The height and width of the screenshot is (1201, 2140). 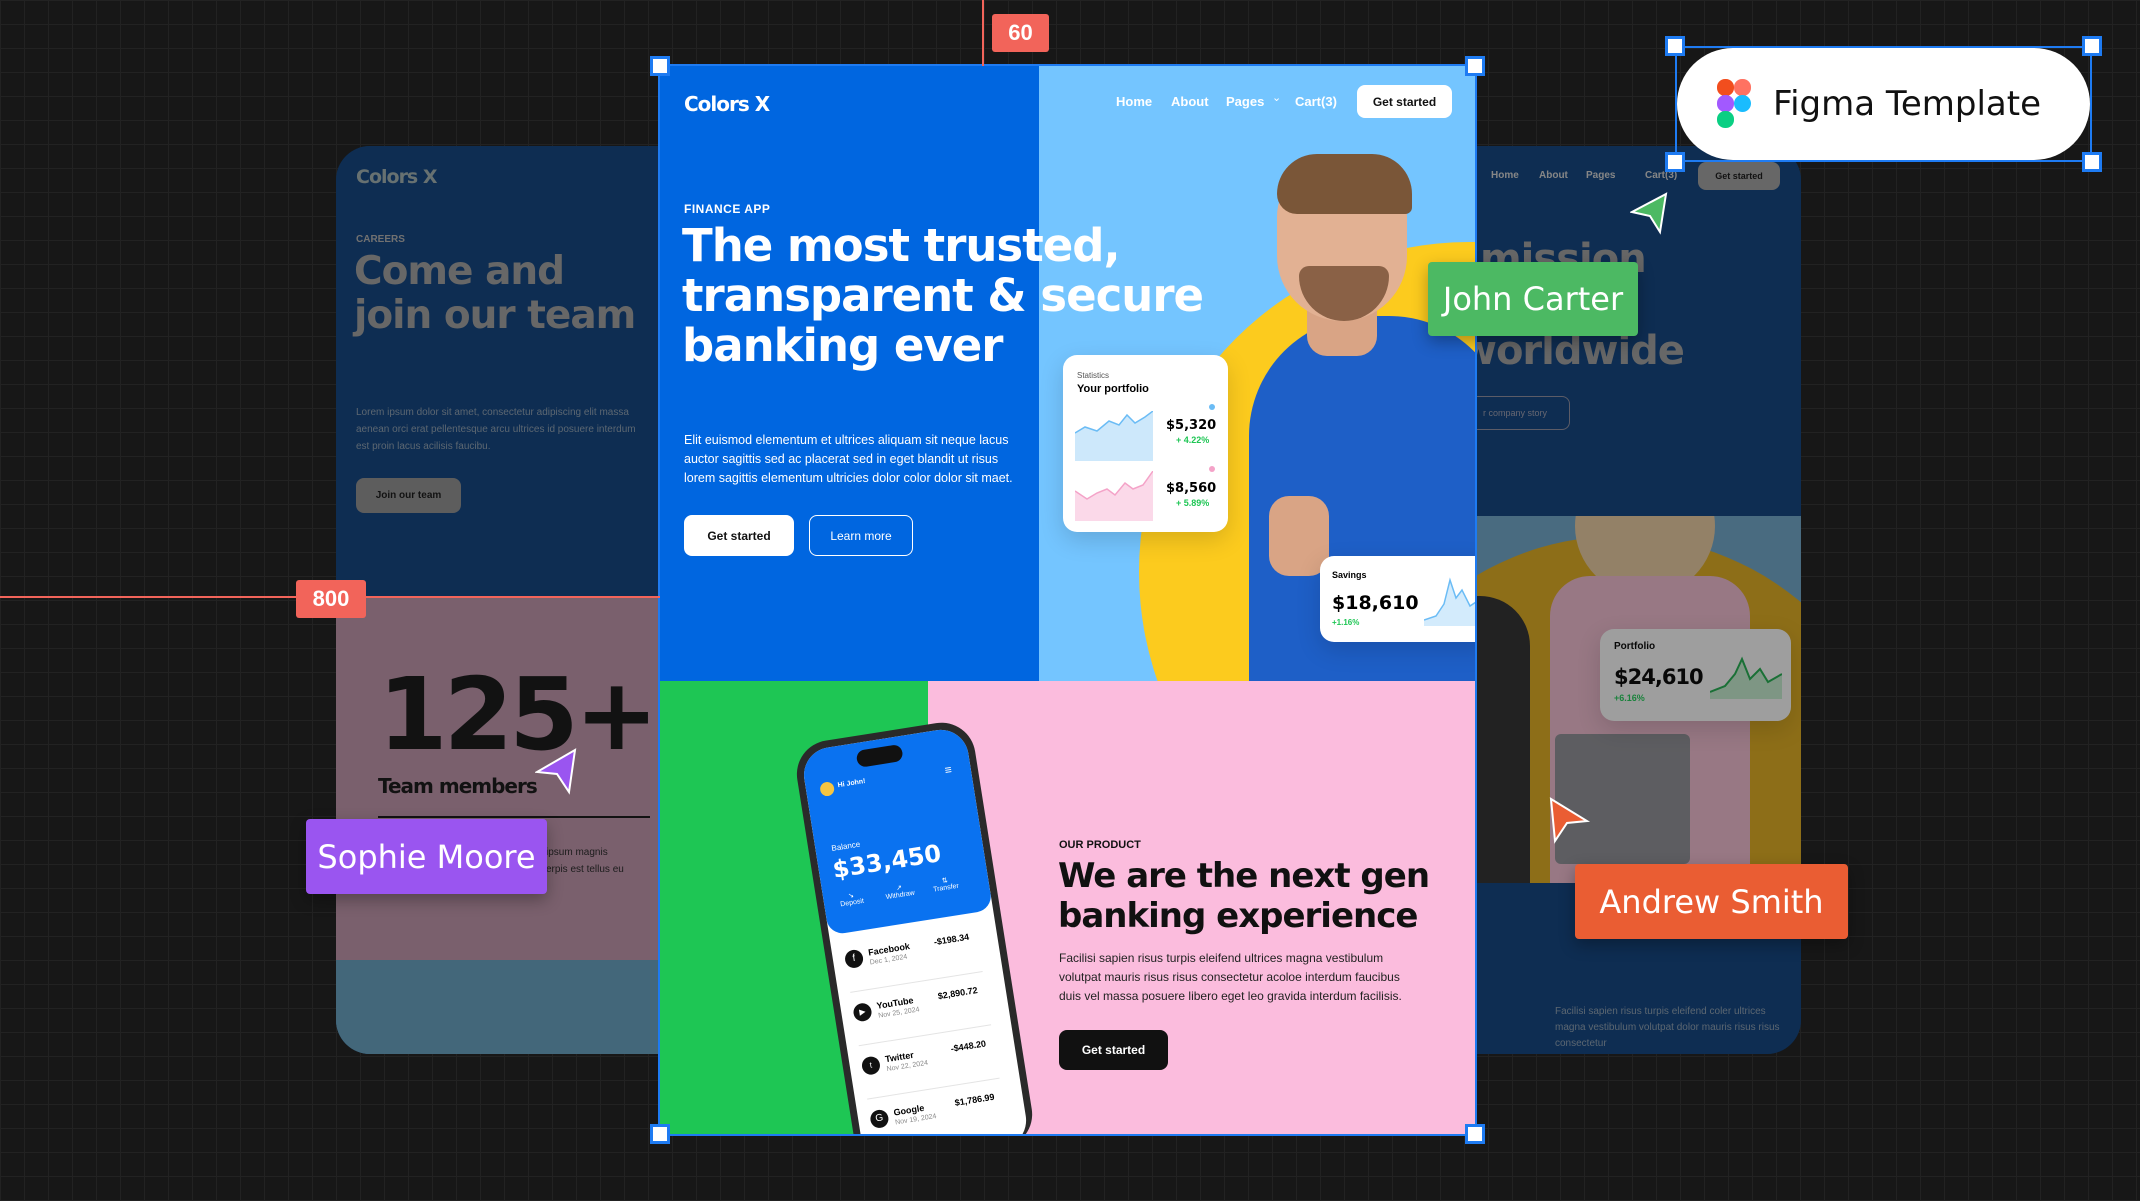 What do you see at coordinates (585, 869) in the screenshot?
I see `left-stat-text-2: erpis est tellus eu` at bounding box center [585, 869].